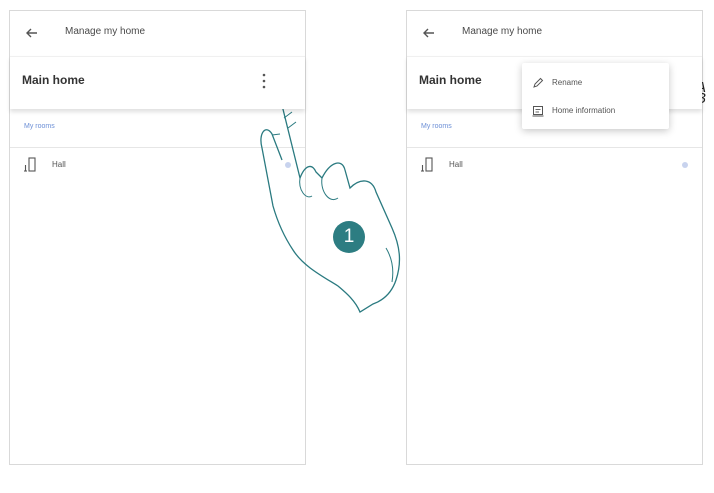  What do you see at coordinates (538, 82) in the screenshot?
I see `pencil-icon` at bounding box center [538, 82].